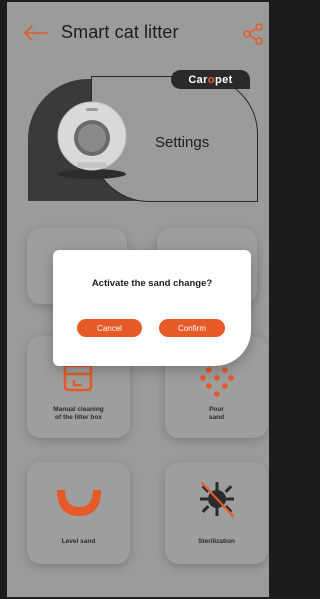 Image resolution: width=320 pixels, height=599 pixels. What do you see at coordinates (152, 308) in the screenshot?
I see `confirm-dialog: Activate the sand change? Cancel Confirm` at bounding box center [152, 308].